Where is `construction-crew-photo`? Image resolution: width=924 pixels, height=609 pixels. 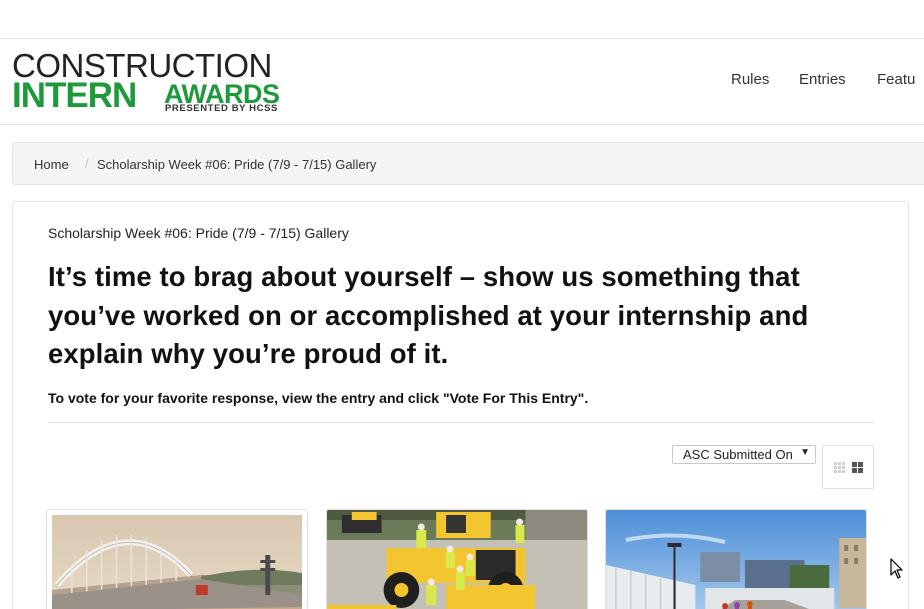
construction-crew-photo is located at coordinates (457, 559).